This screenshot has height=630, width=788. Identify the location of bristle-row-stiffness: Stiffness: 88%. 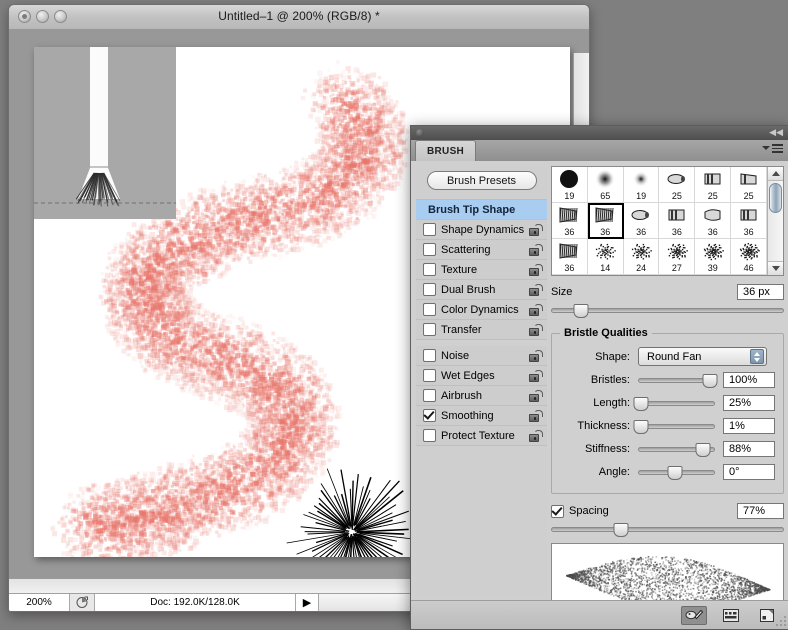
(667, 448).